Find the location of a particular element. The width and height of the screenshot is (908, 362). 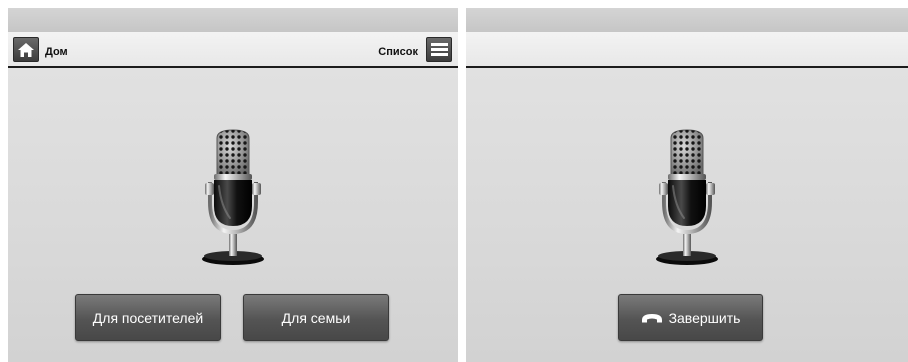

for-family-button: Для семьи is located at coordinates (316, 317).